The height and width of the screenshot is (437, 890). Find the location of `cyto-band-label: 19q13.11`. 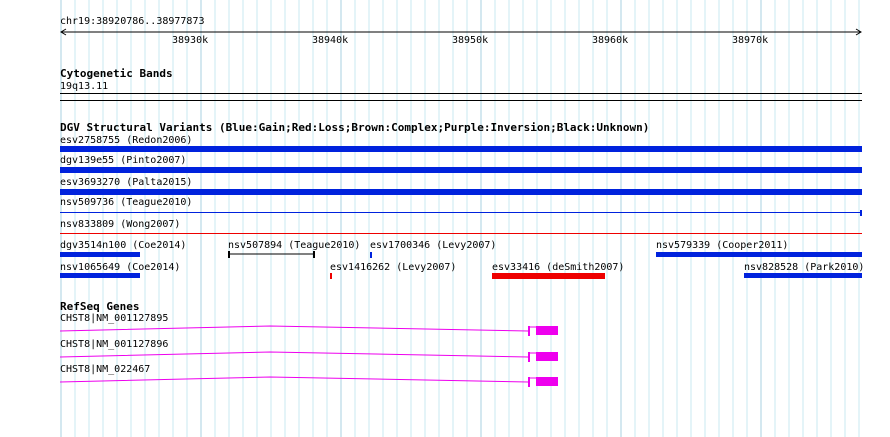

cyto-band-label: 19q13.11 is located at coordinates (84, 87).